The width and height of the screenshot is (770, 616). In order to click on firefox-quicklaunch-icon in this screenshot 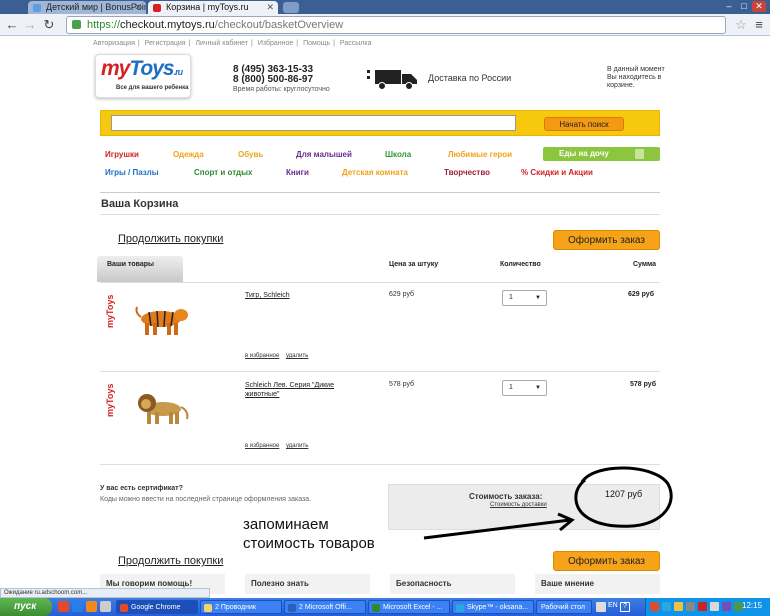, I will do `click(91, 606)`.